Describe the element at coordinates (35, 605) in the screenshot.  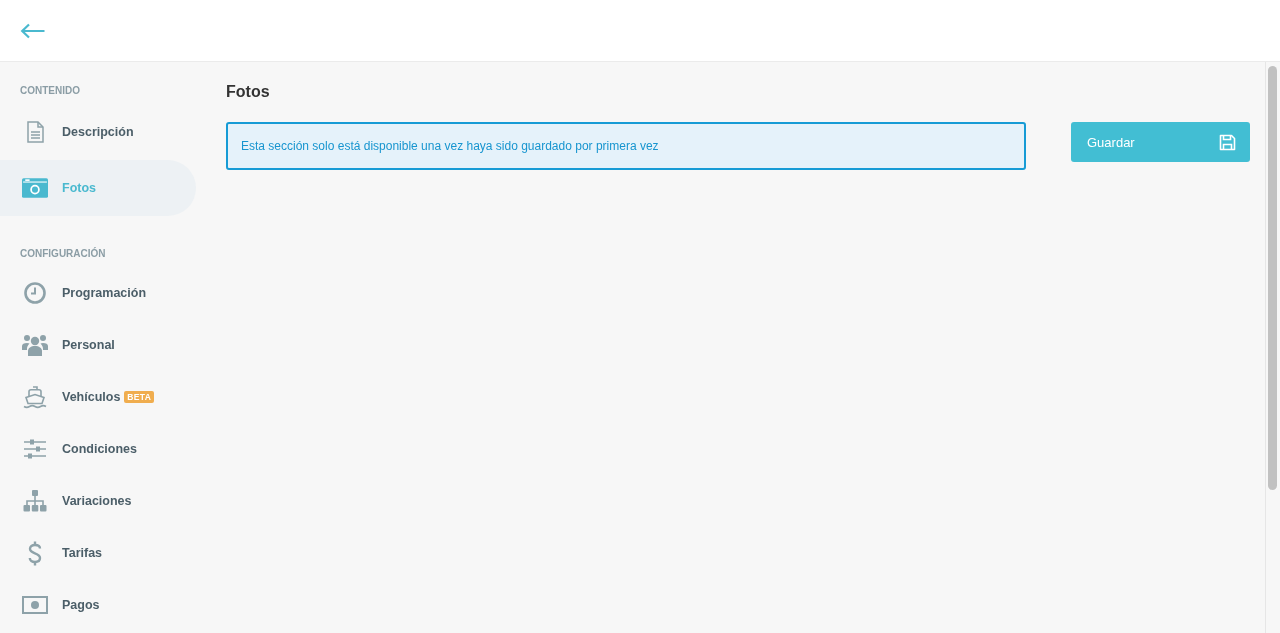
I see `banknote-icon` at that location.